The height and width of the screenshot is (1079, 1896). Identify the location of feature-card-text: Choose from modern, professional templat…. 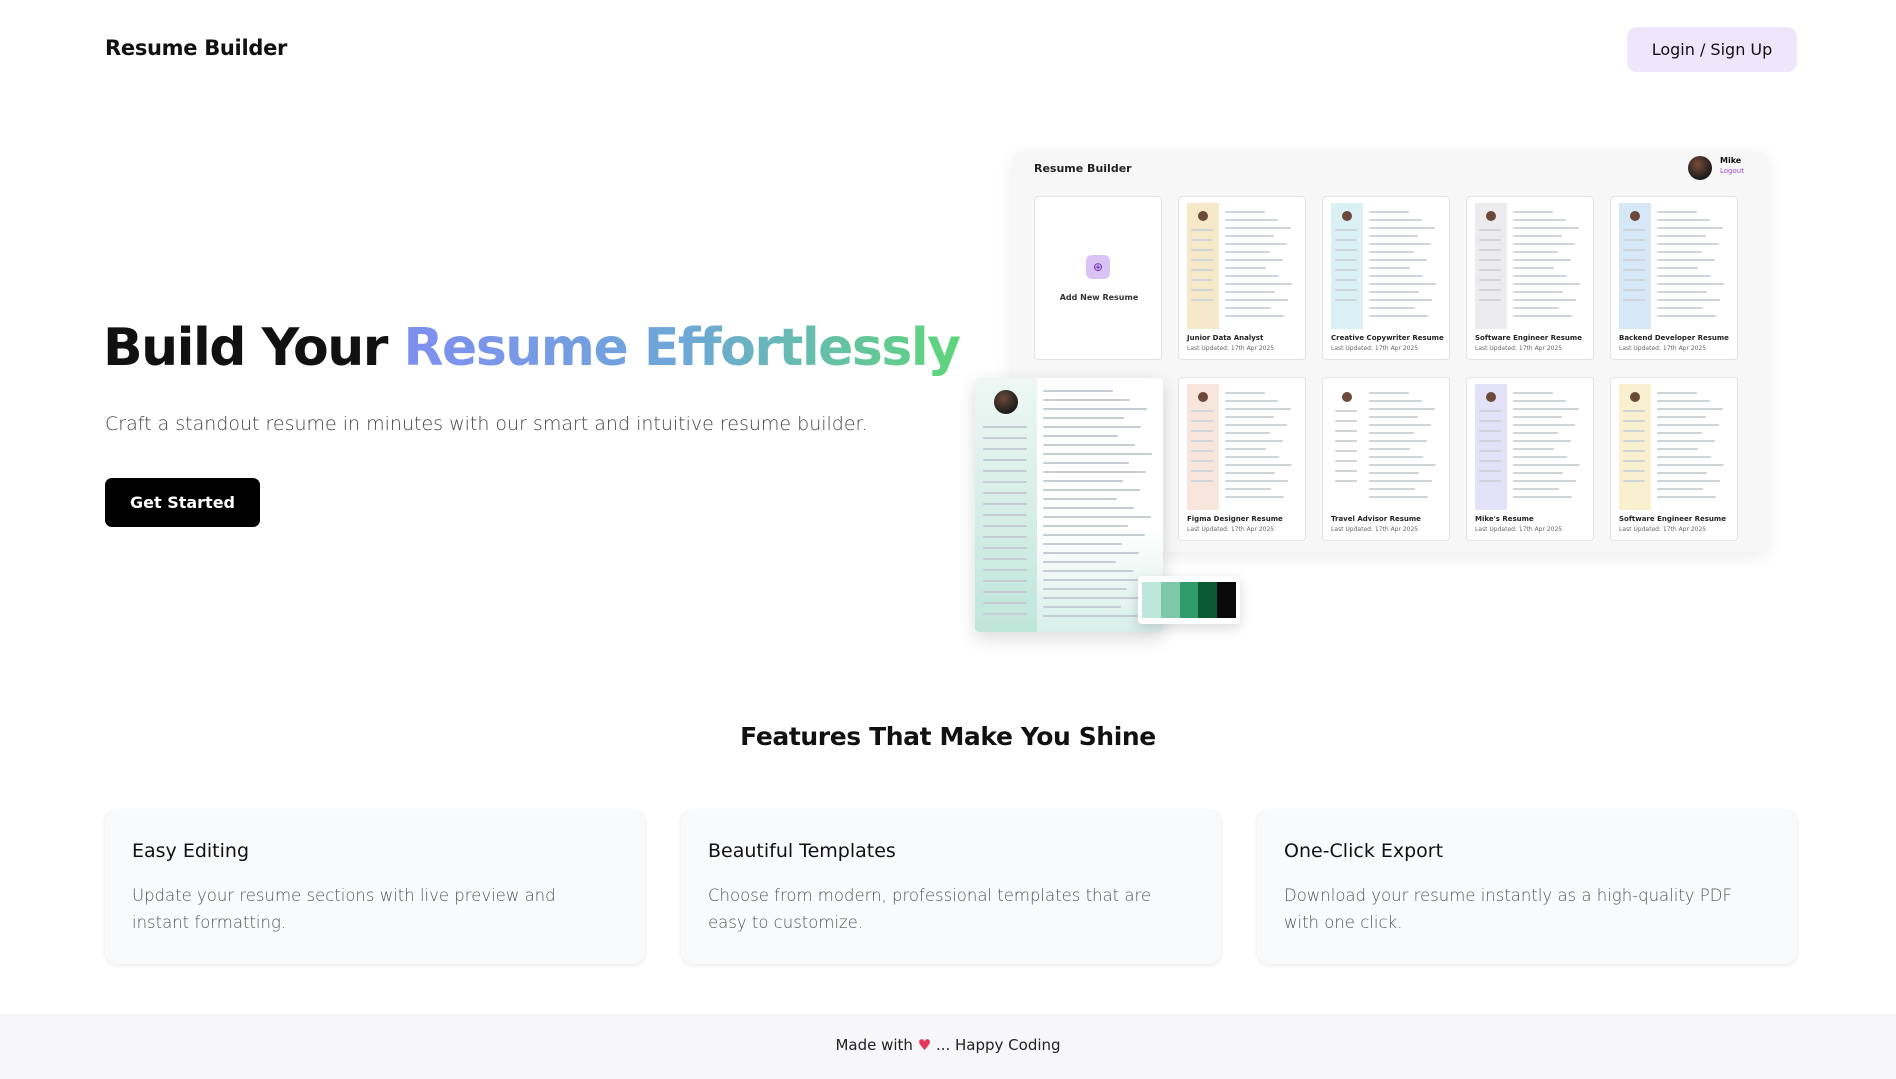
(930, 909).